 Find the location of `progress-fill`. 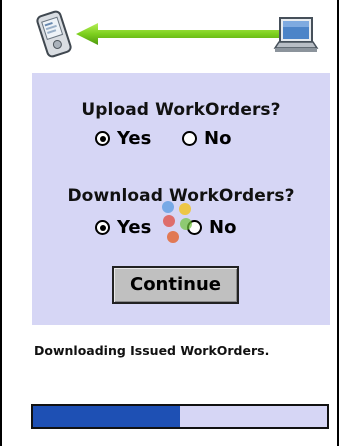

progress-fill is located at coordinates (106, 416).